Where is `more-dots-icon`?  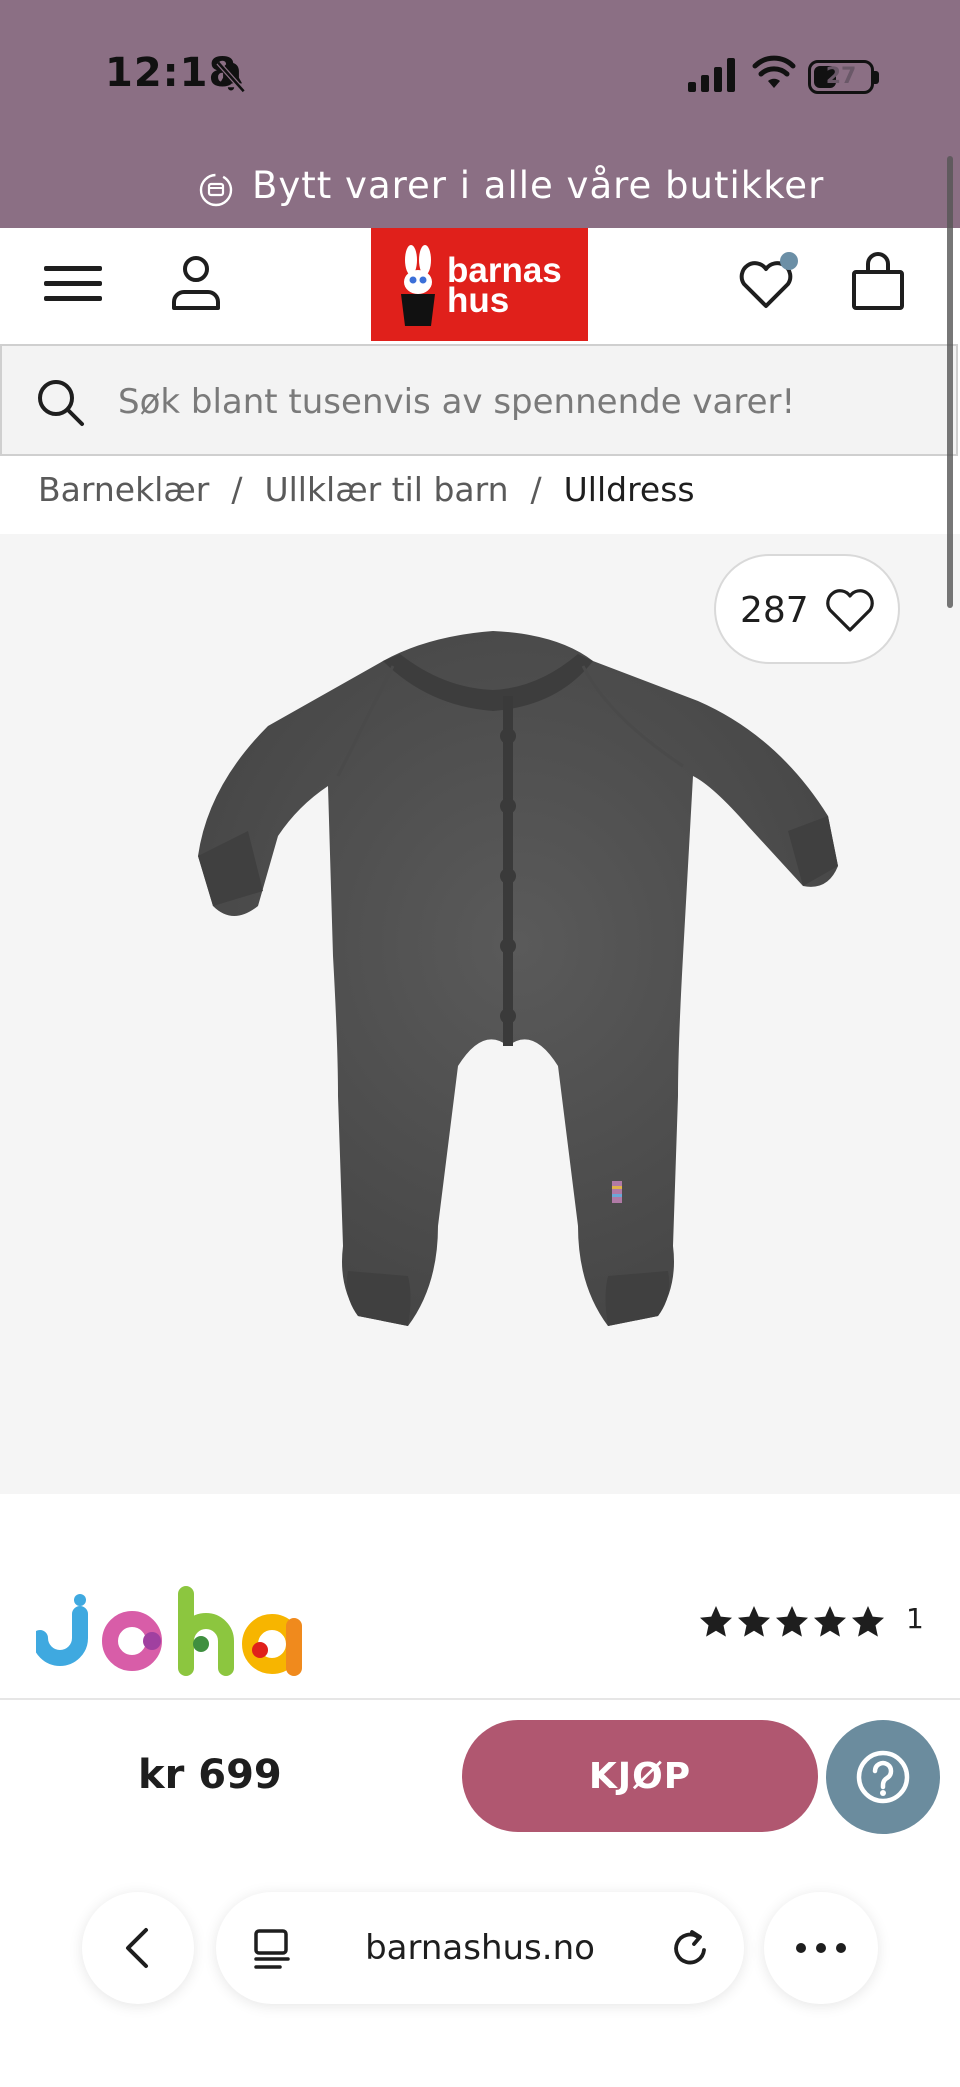 more-dots-icon is located at coordinates (821, 1948).